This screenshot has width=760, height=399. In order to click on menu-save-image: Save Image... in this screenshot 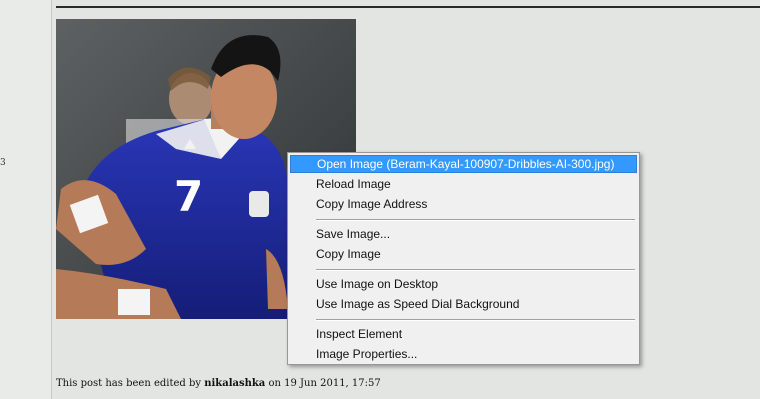, I will do `click(463, 234)`.